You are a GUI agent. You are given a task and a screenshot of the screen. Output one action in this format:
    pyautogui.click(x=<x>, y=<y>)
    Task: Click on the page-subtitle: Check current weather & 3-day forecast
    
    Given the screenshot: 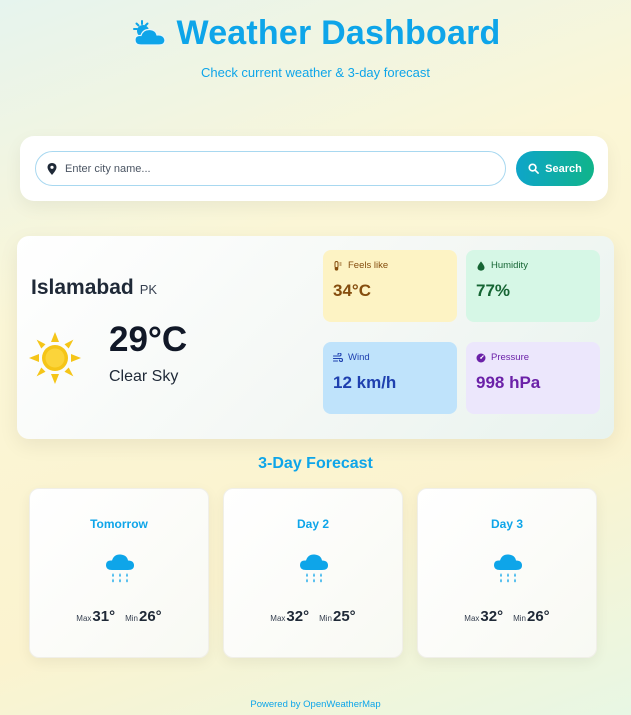 What is the action you would take?
    pyautogui.click(x=315, y=72)
    